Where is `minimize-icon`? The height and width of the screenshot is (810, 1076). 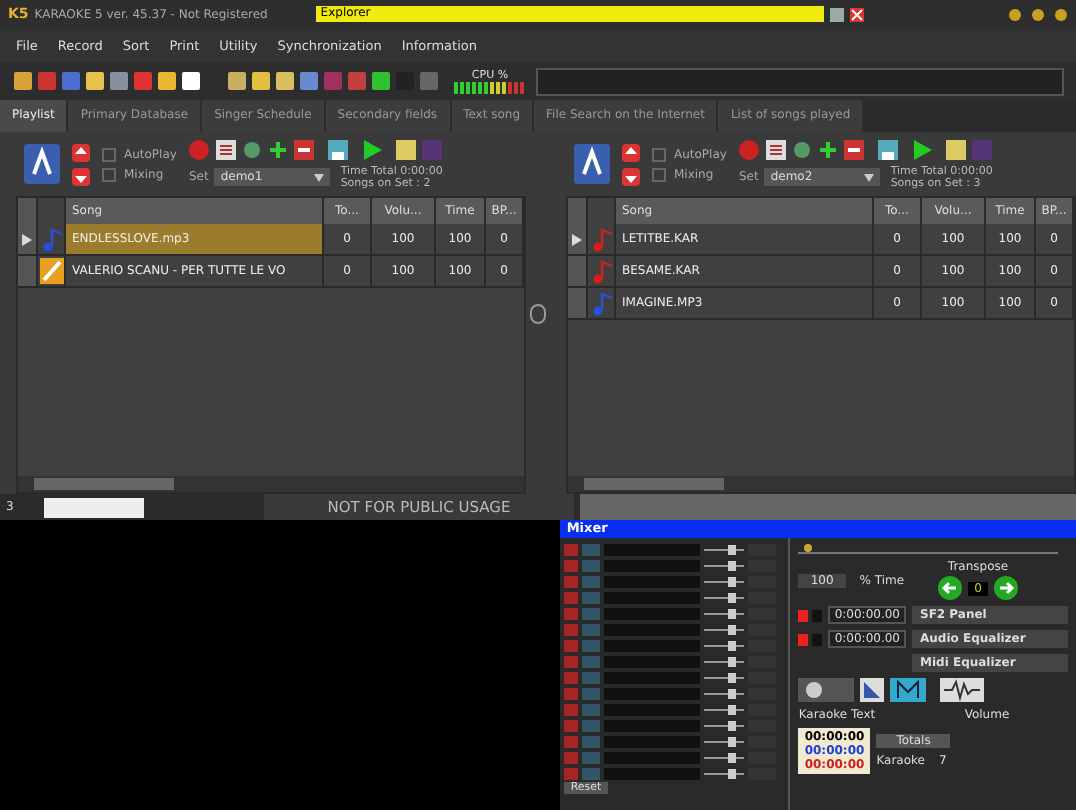 minimize-icon is located at coordinates (837, 14).